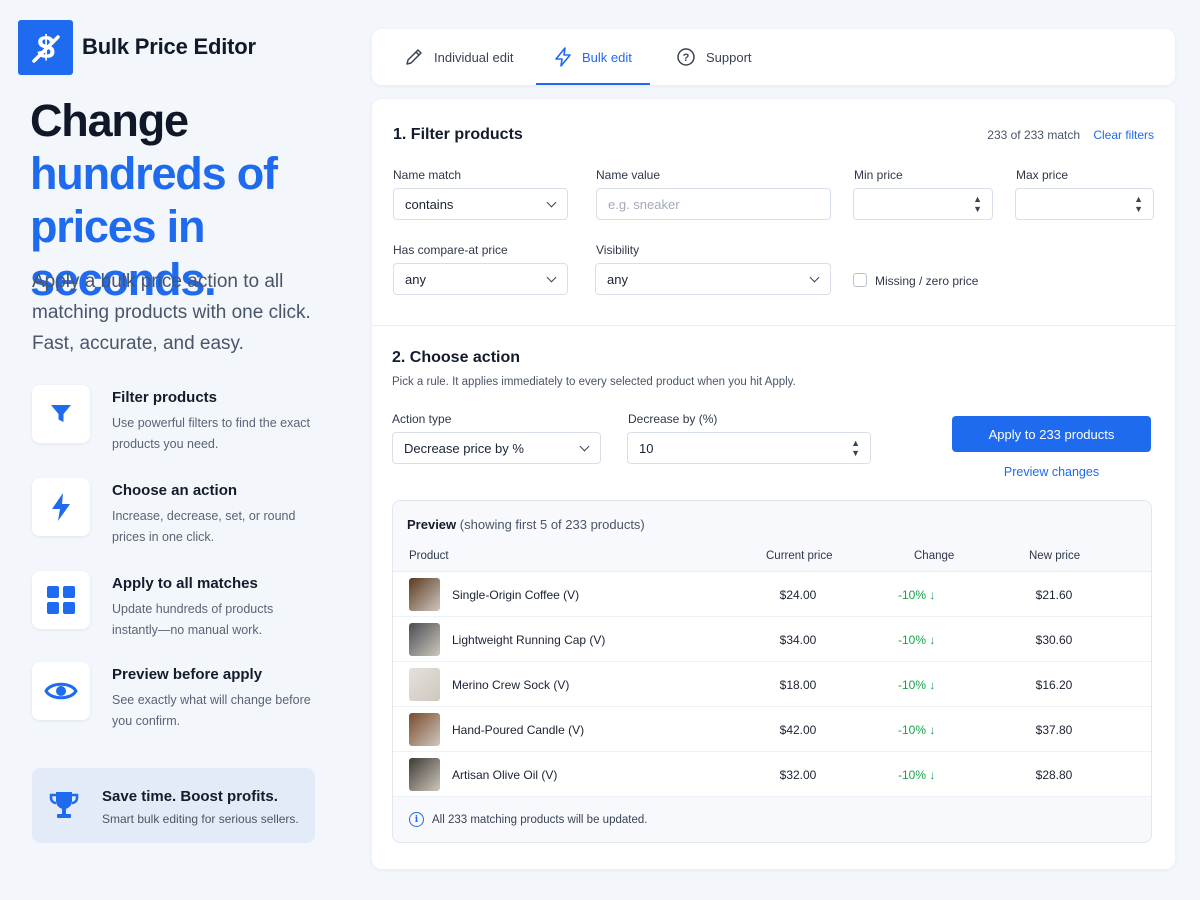  Describe the element at coordinates (927, 281) in the screenshot. I see `missing-price-label: Missing / zero price` at that location.